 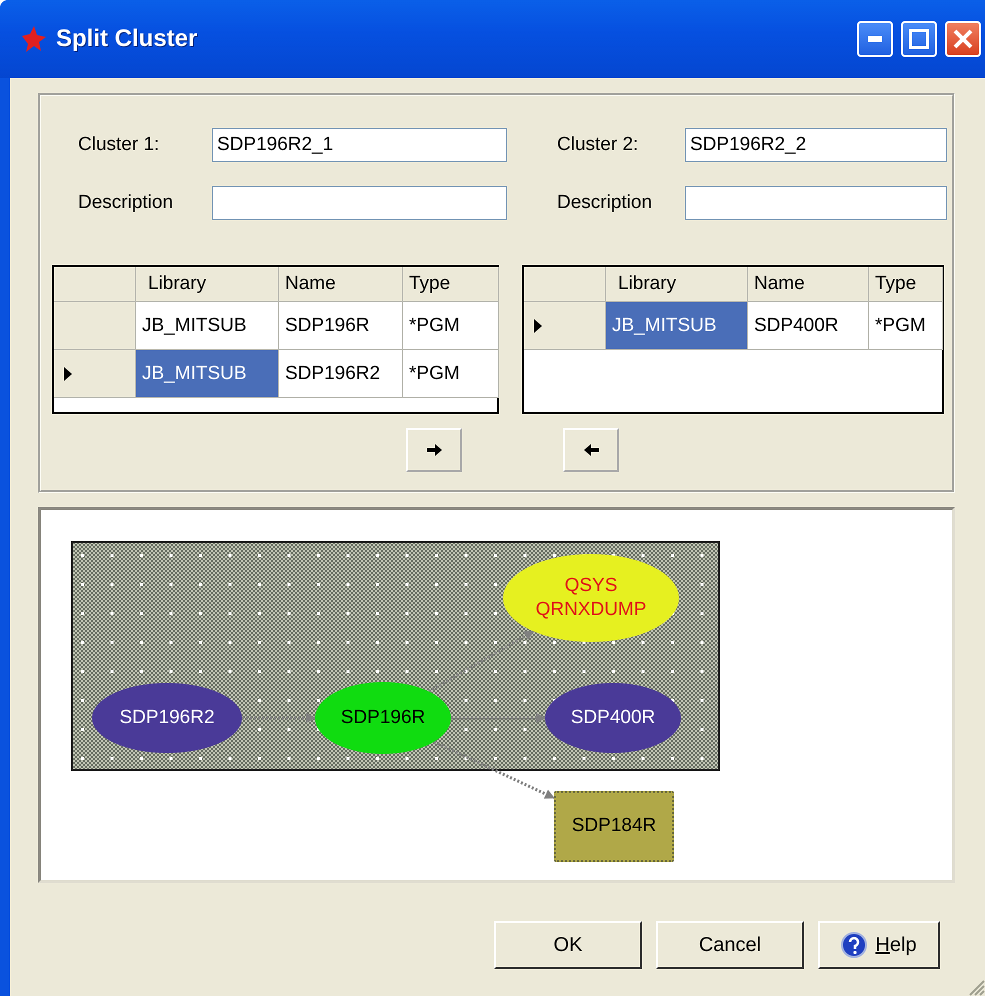 What do you see at coordinates (341, 374) in the screenshot?
I see `table-cell: SDP196R2` at bounding box center [341, 374].